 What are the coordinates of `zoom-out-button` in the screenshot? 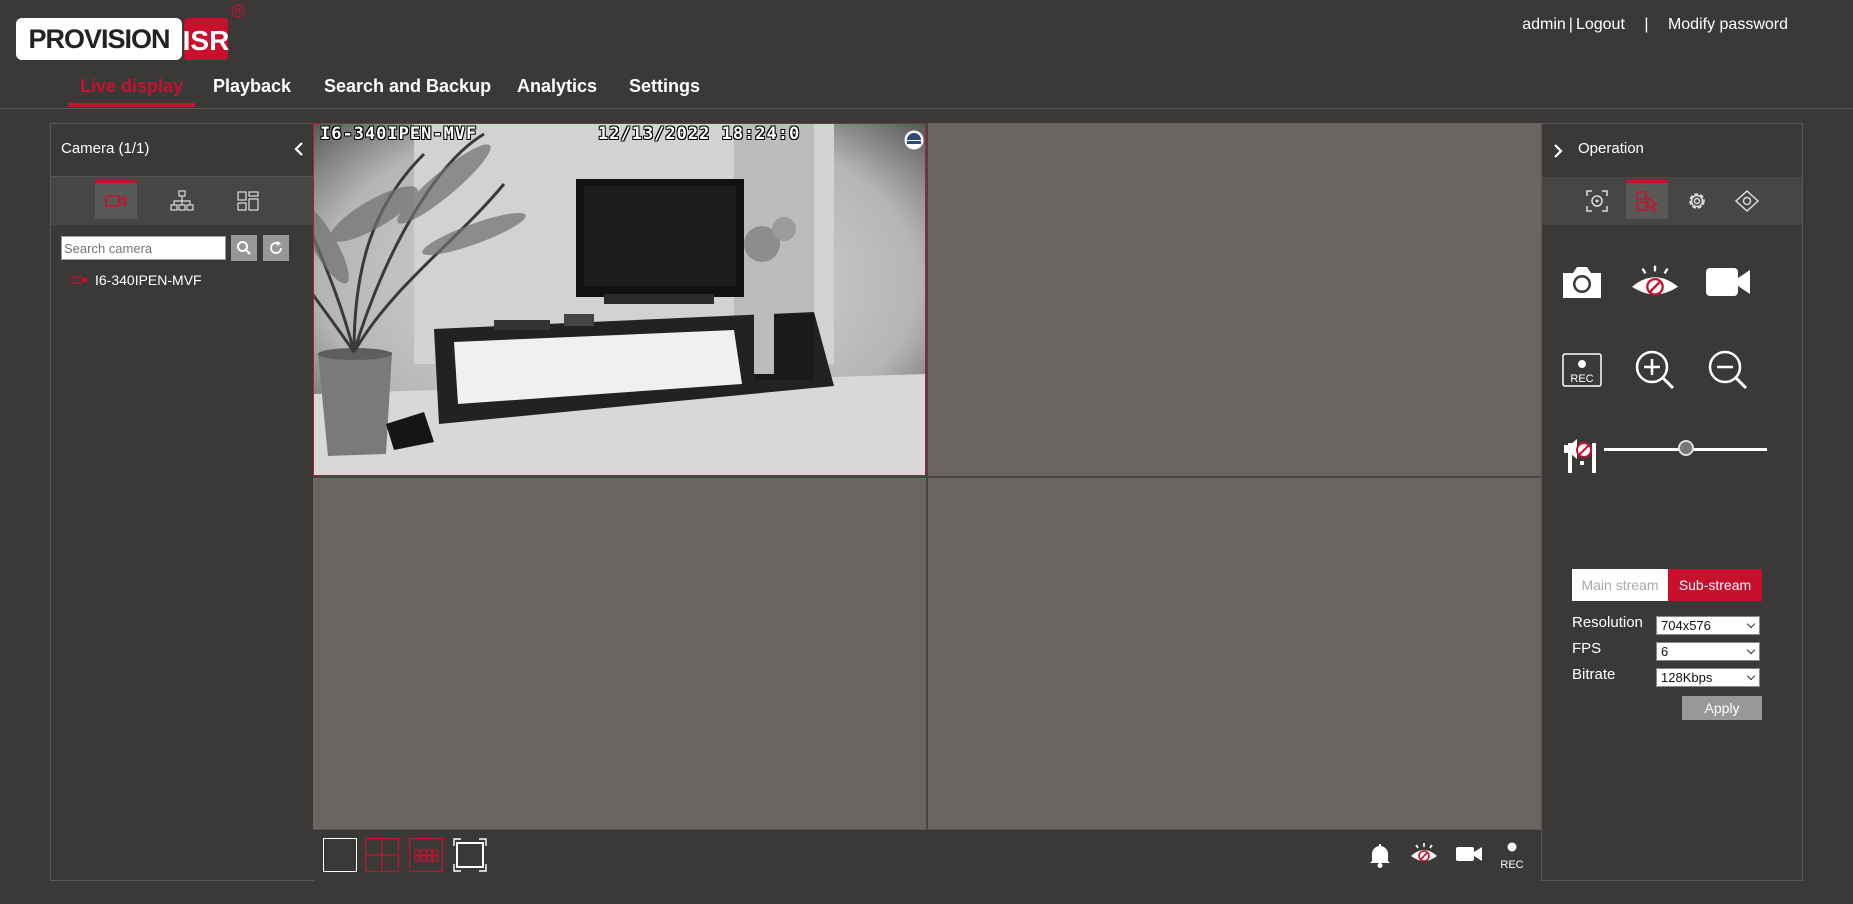 It's located at (1728, 370).